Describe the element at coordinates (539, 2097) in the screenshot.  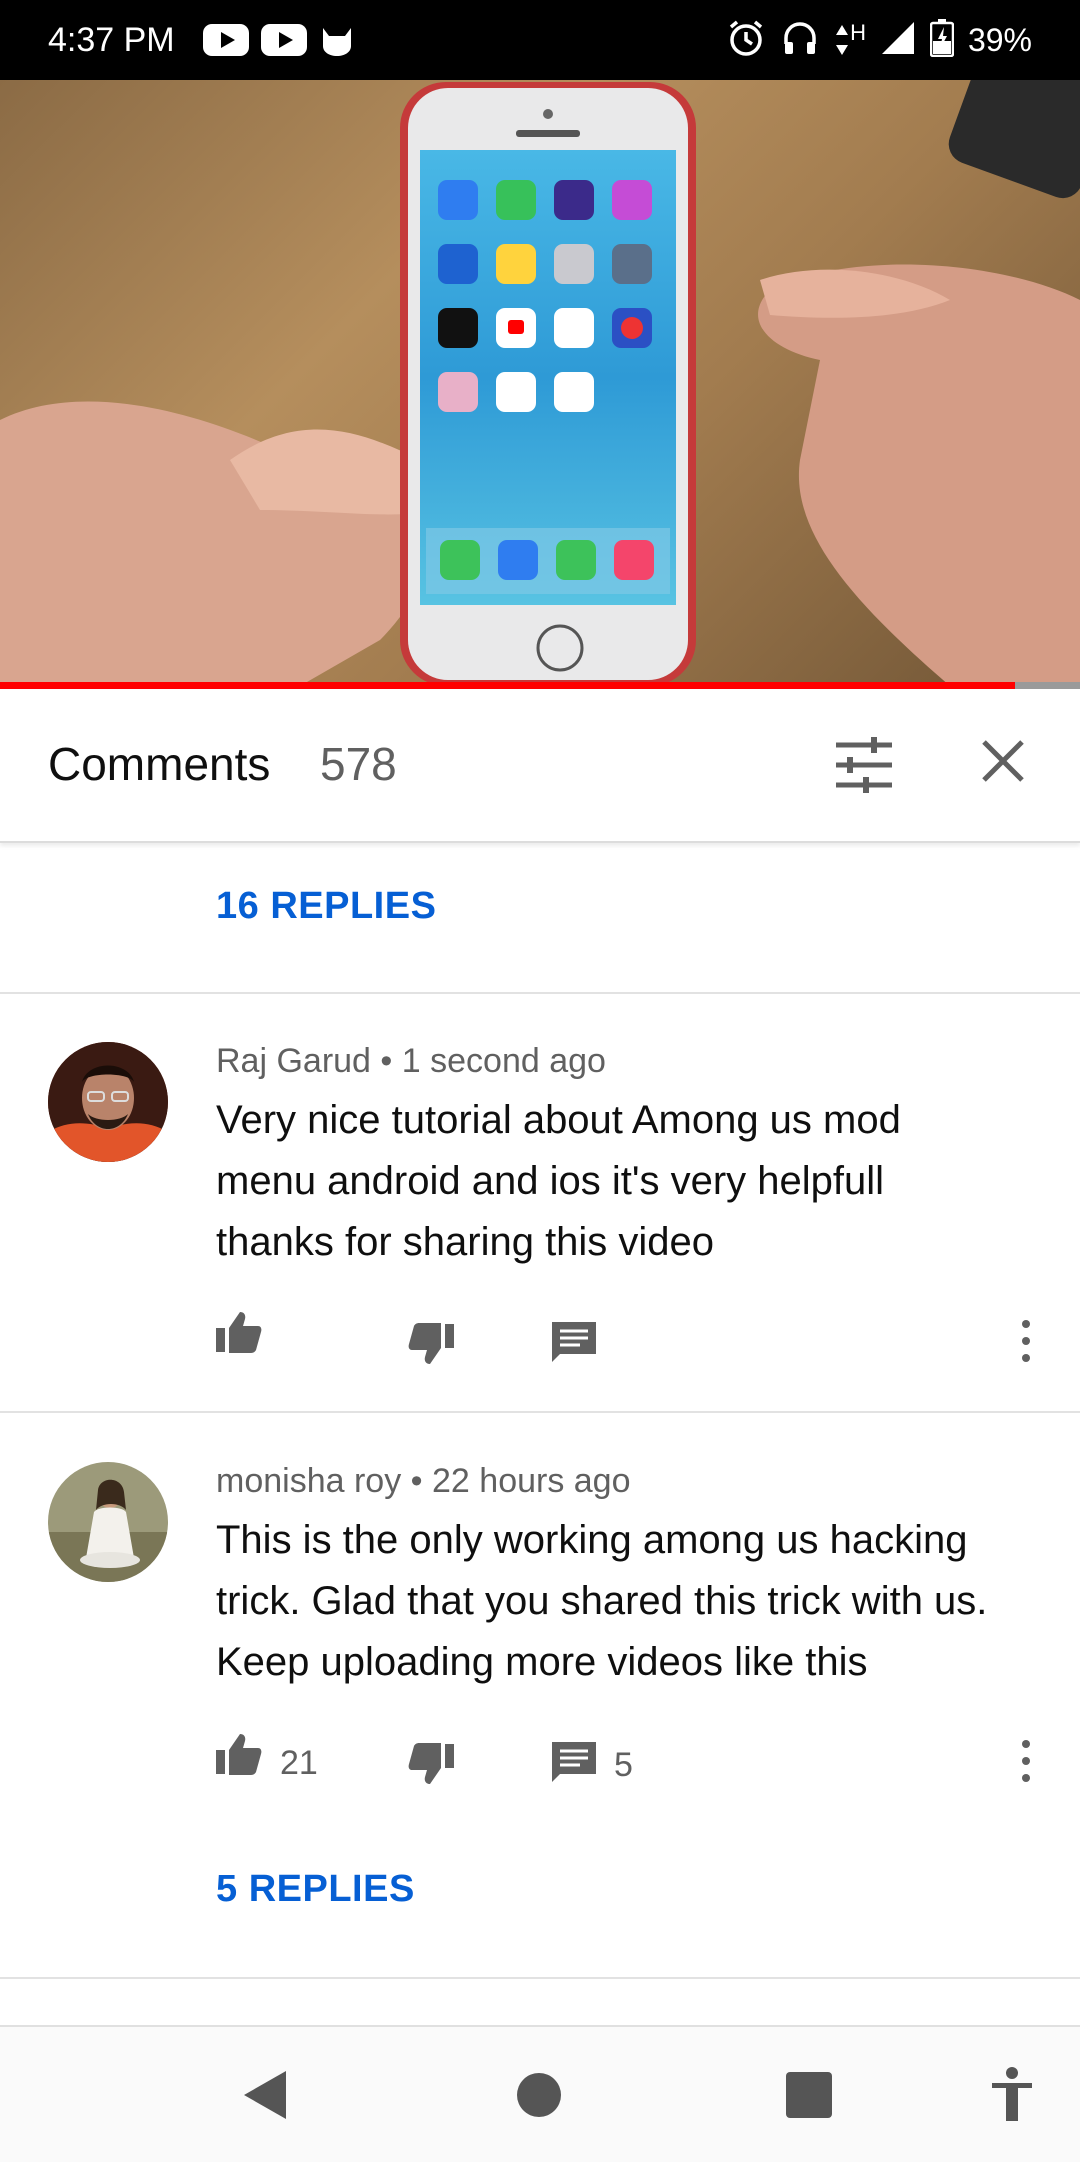
I see `home-icon` at that location.